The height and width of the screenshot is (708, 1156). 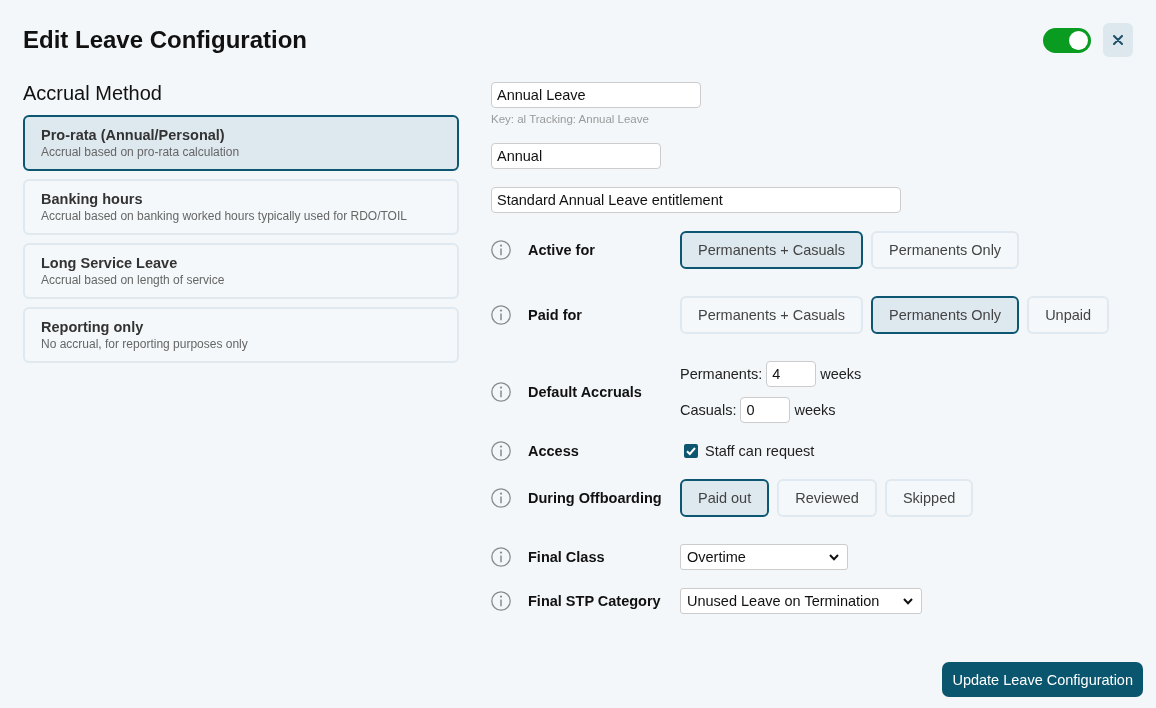 What do you see at coordinates (1067, 40) in the screenshot?
I see `toggle-switch` at bounding box center [1067, 40].